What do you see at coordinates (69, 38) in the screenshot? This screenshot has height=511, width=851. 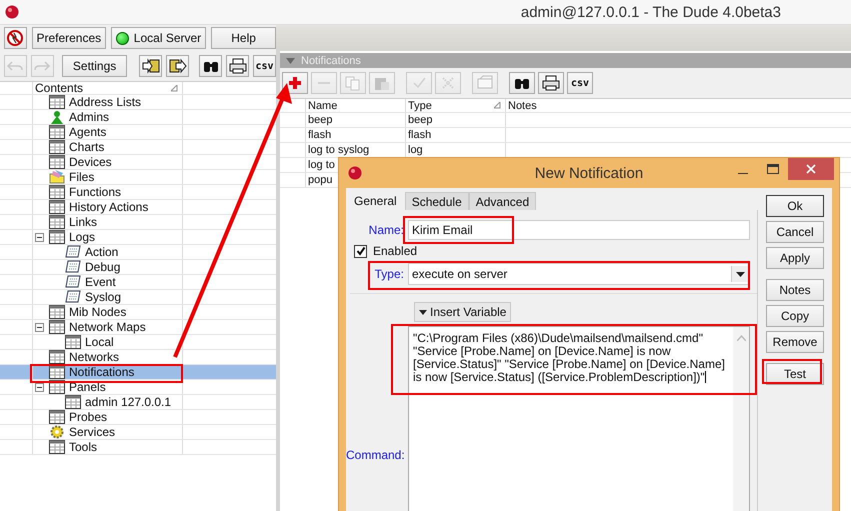 I see `toolbar-button: Preferences` at bounding box center [69, 38].